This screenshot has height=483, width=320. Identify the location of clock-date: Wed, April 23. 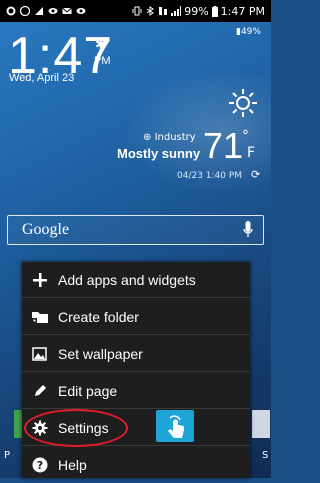
(42, 78).